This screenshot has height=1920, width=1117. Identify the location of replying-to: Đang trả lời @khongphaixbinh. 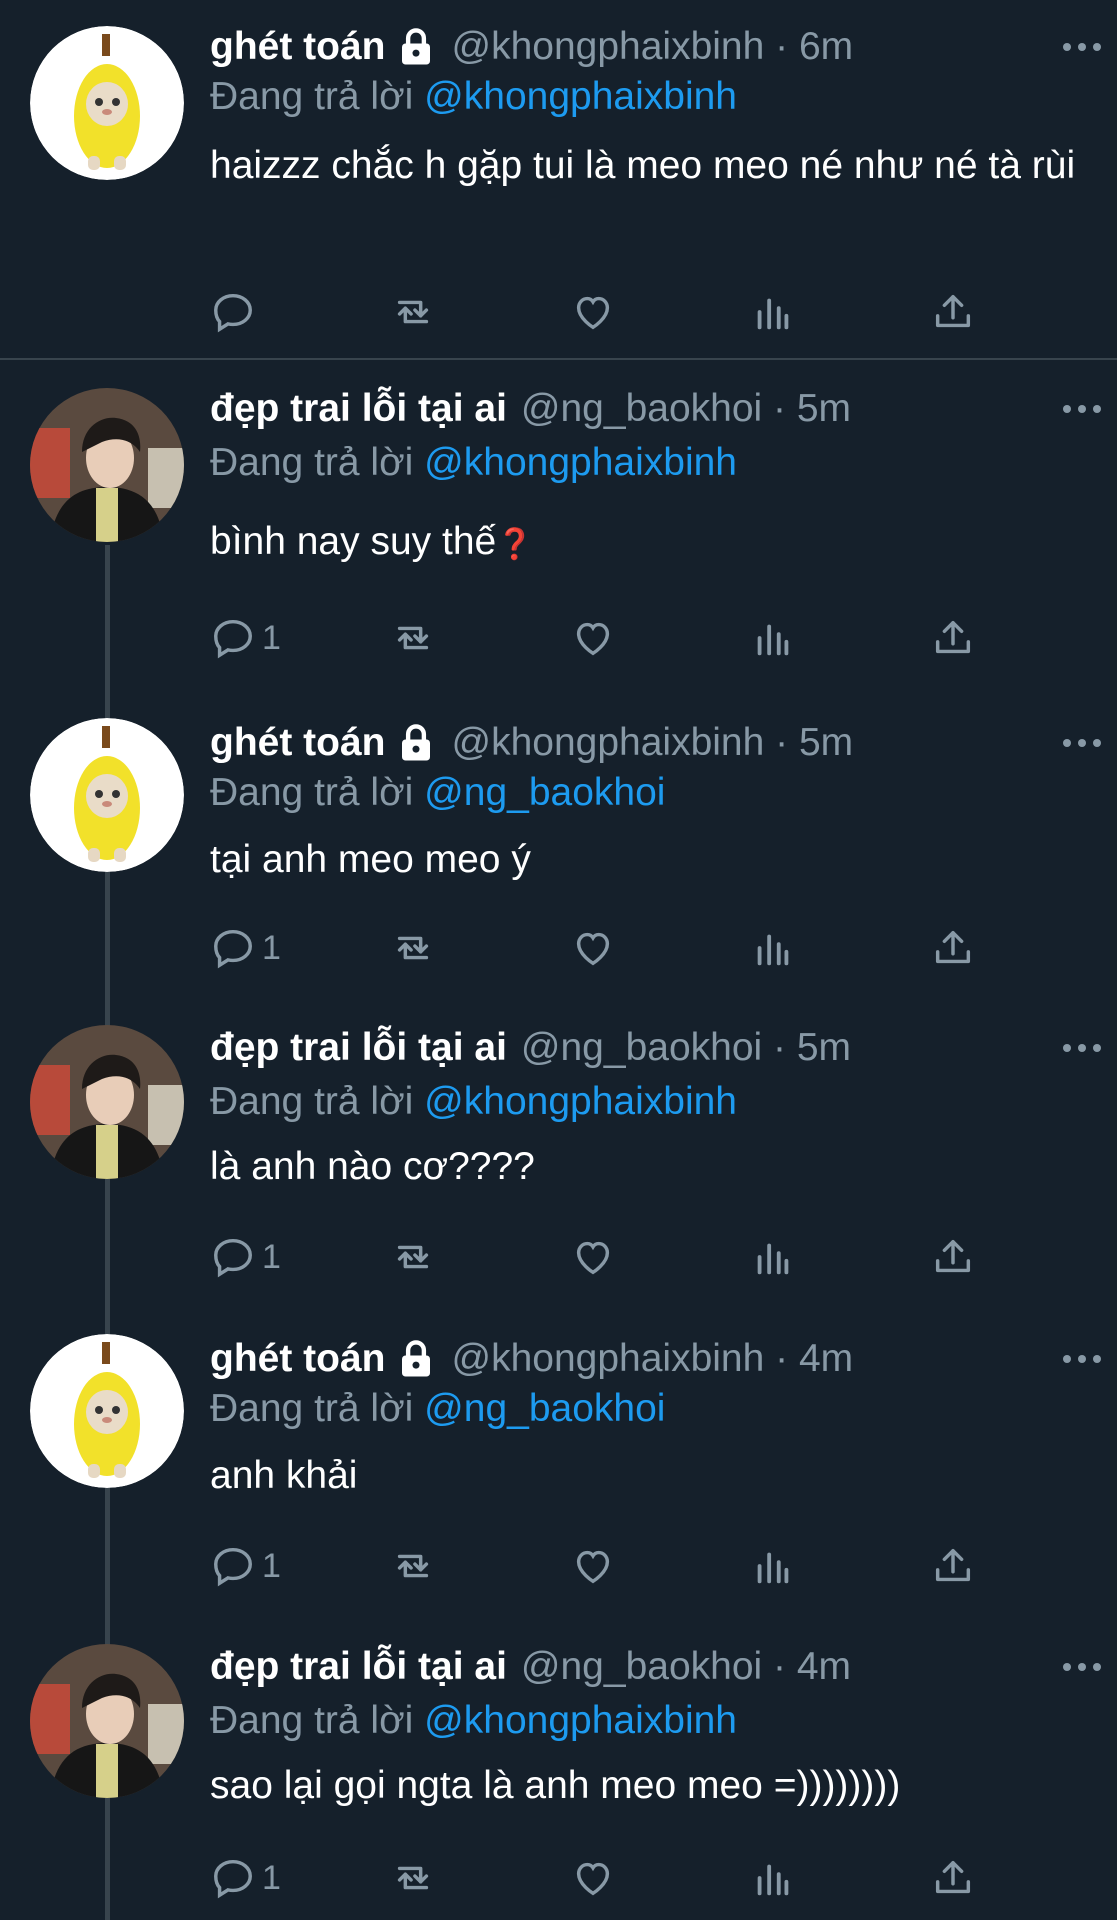
(648, 1721).